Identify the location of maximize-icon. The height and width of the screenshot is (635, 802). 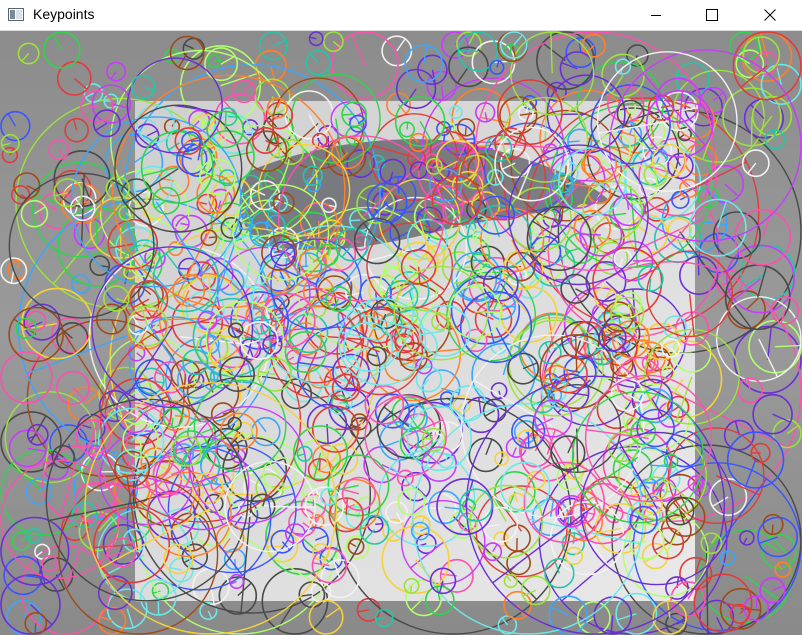
(712, 15).